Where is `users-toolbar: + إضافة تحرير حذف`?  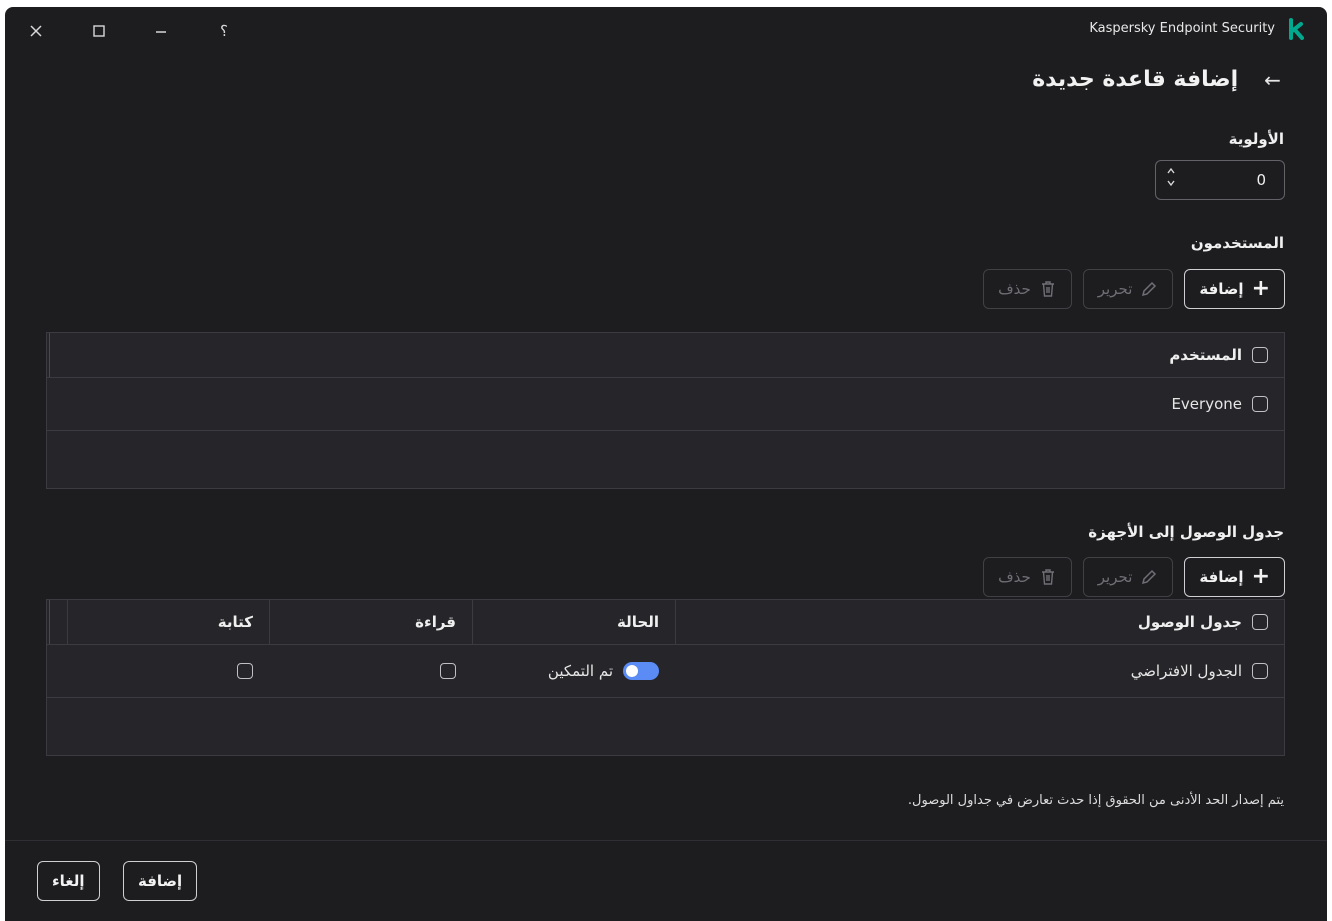 users-toolbar: + إضافة تحرير حذف is located at coordinates (1134, 289).